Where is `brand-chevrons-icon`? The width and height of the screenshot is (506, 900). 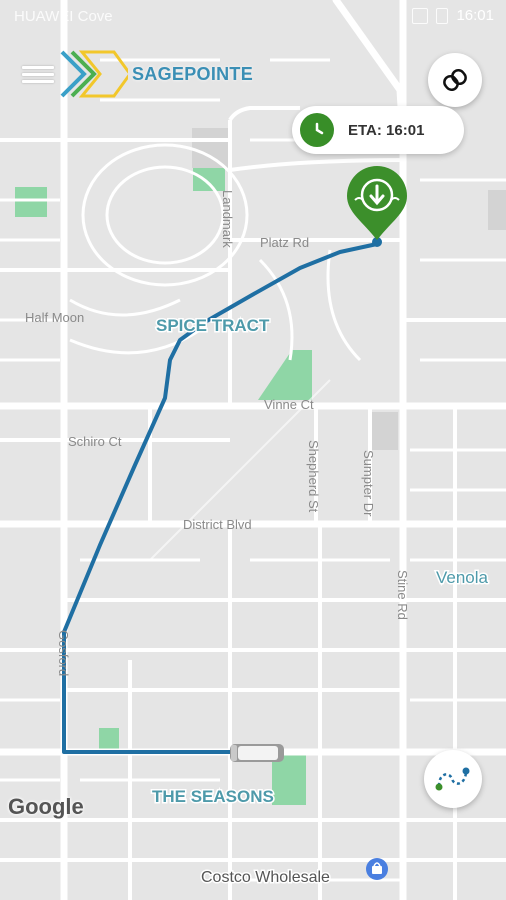
brand-chevrons-icon is located at coordinates (94, 74).